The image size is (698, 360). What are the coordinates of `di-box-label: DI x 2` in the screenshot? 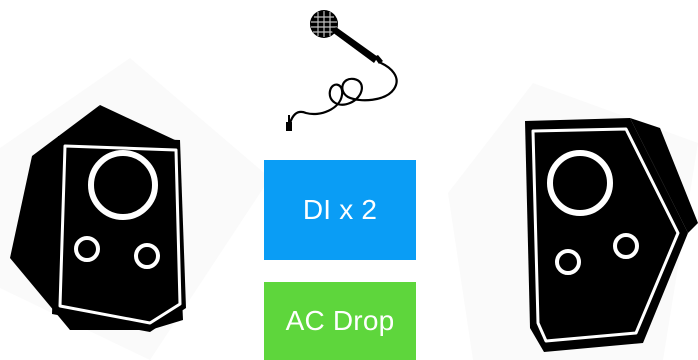 It's located at (340, 209).